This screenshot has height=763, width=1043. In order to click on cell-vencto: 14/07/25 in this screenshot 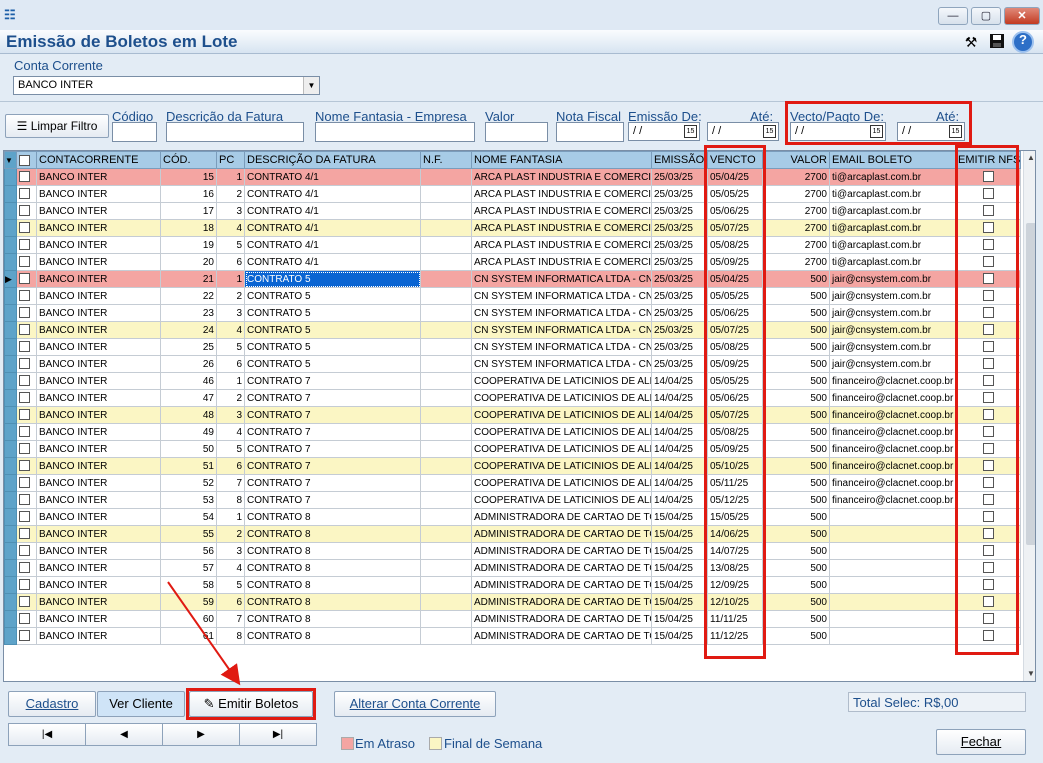, I will do `click(735, 551)`.